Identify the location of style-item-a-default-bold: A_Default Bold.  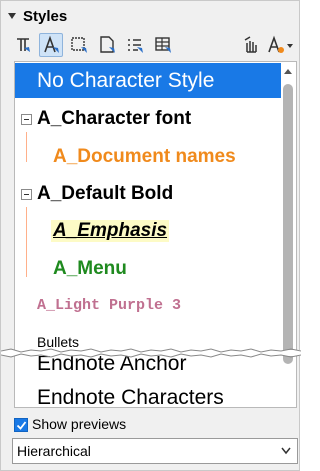
(148, 194).